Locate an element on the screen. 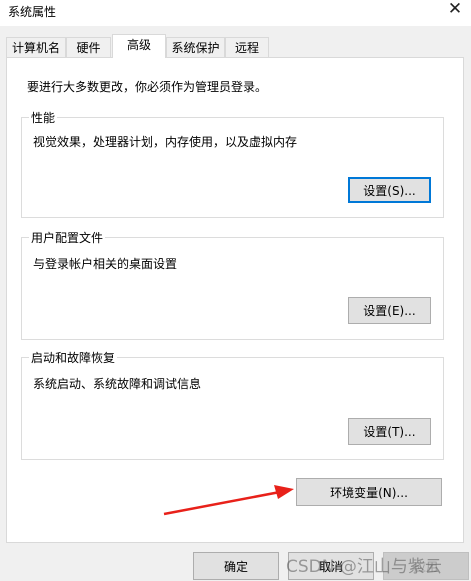  tab-hardware: 硬件 is located at coordinates (88, 47).